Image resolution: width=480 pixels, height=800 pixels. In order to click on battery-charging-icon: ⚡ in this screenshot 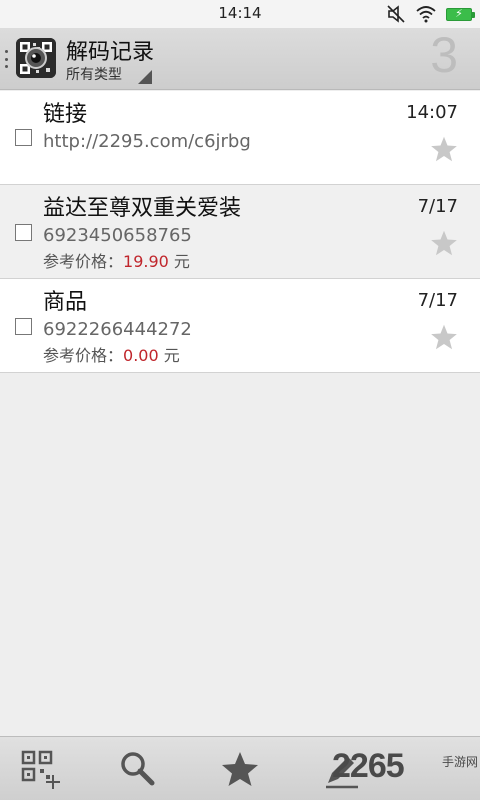, I will do `click(460, 14)`.